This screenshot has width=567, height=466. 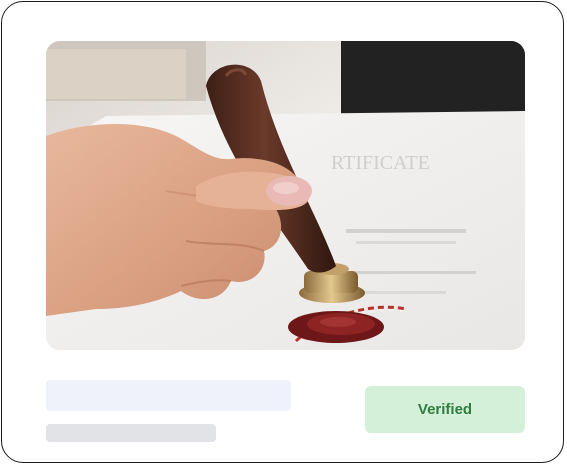 What do you see at coordinates (168, 395) in the screenshot?
I see `title-placeholder-bar` at bounding box center [168, 395].